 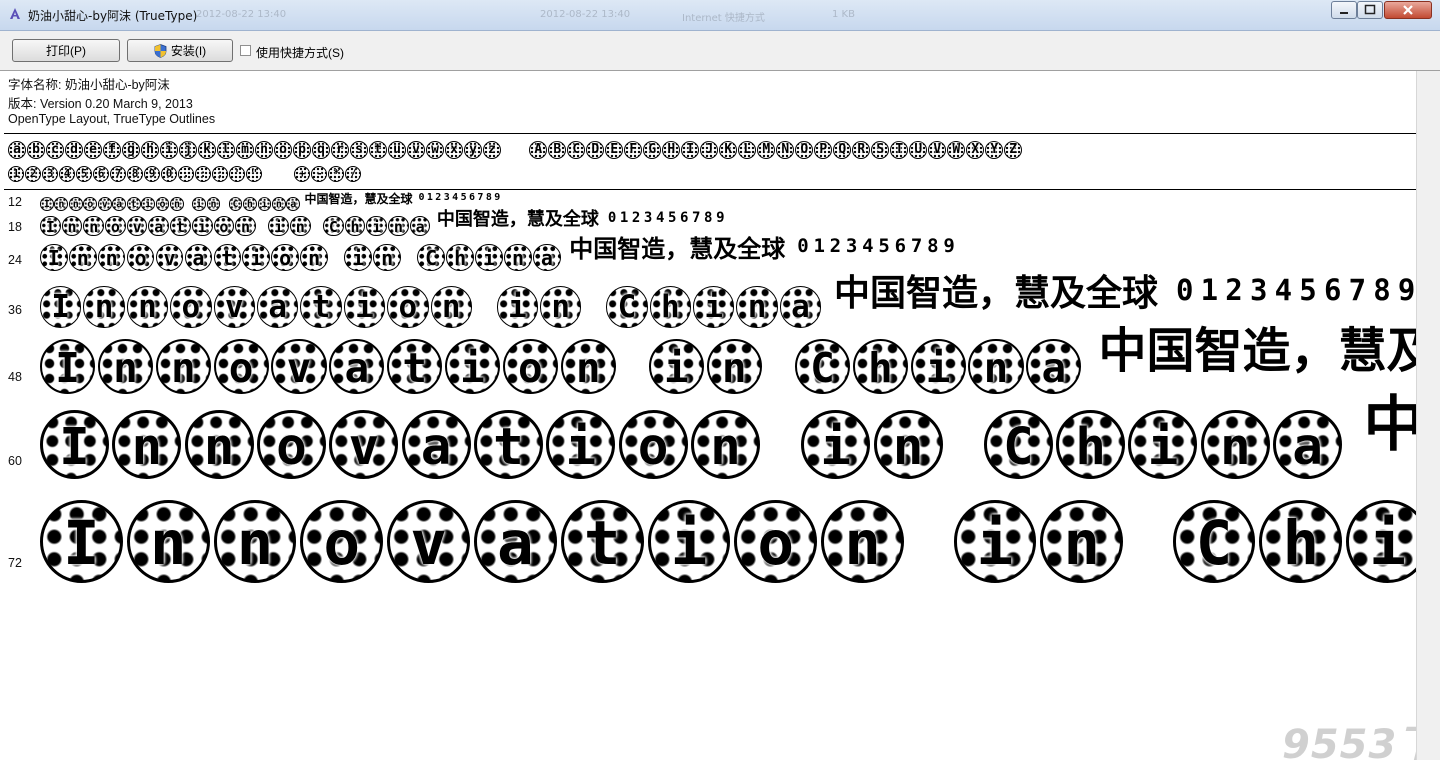 I want to click on use-shortcut-label: 使用快捷方式(S), so click(x=300, y=52).